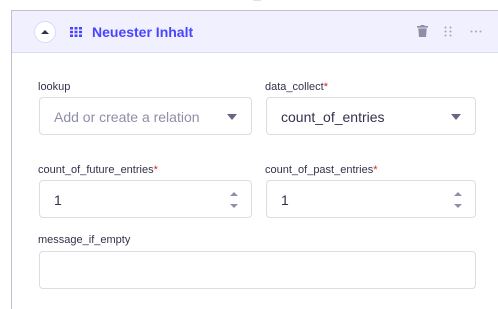  What do you see at coordinates (127, 117) in the screenshot?
I see `lookup-placeholder: Add or create a relation` at bounding box center [127, 117].